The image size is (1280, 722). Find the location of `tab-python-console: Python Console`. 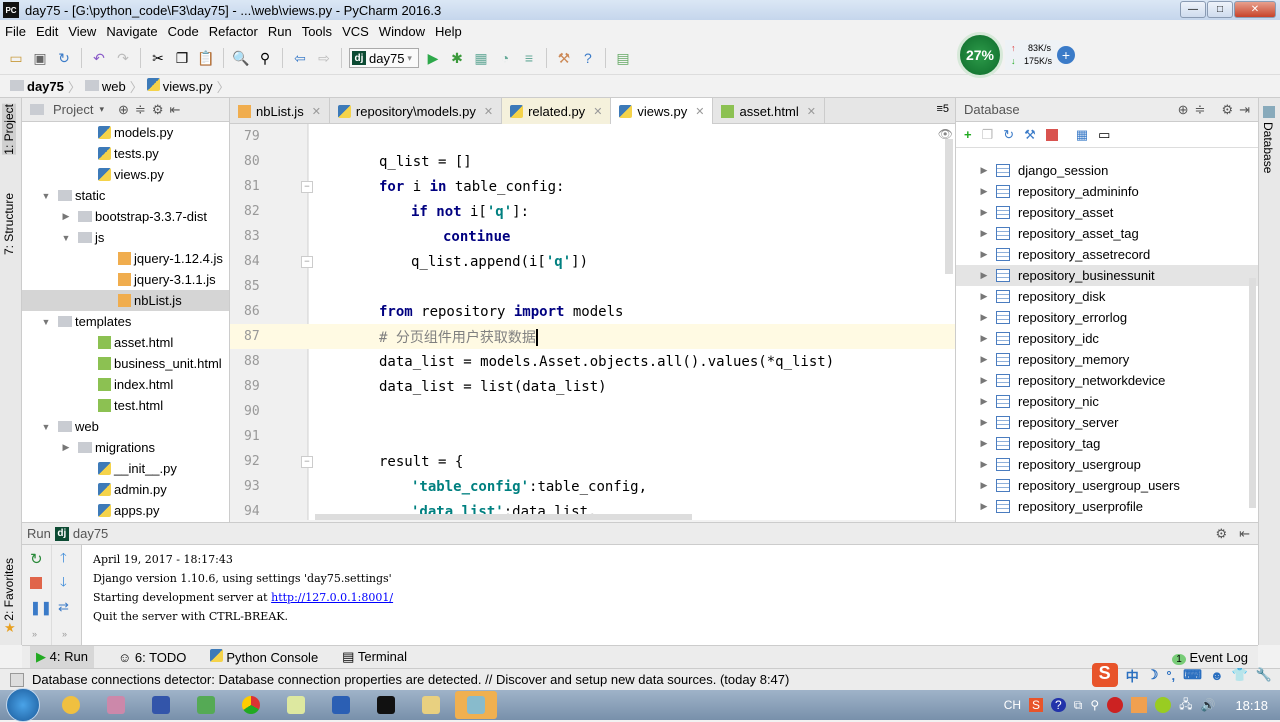

tab-python-console: Python Console is located at coordinates (264, 657).